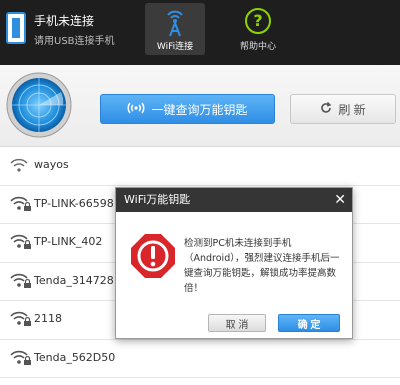 The height and width of the screenshot is (385, 400). What do you see at coordinates (258, 21) in the screenshot?
I see `question-icon: ?` at bounding box center [258, 21].